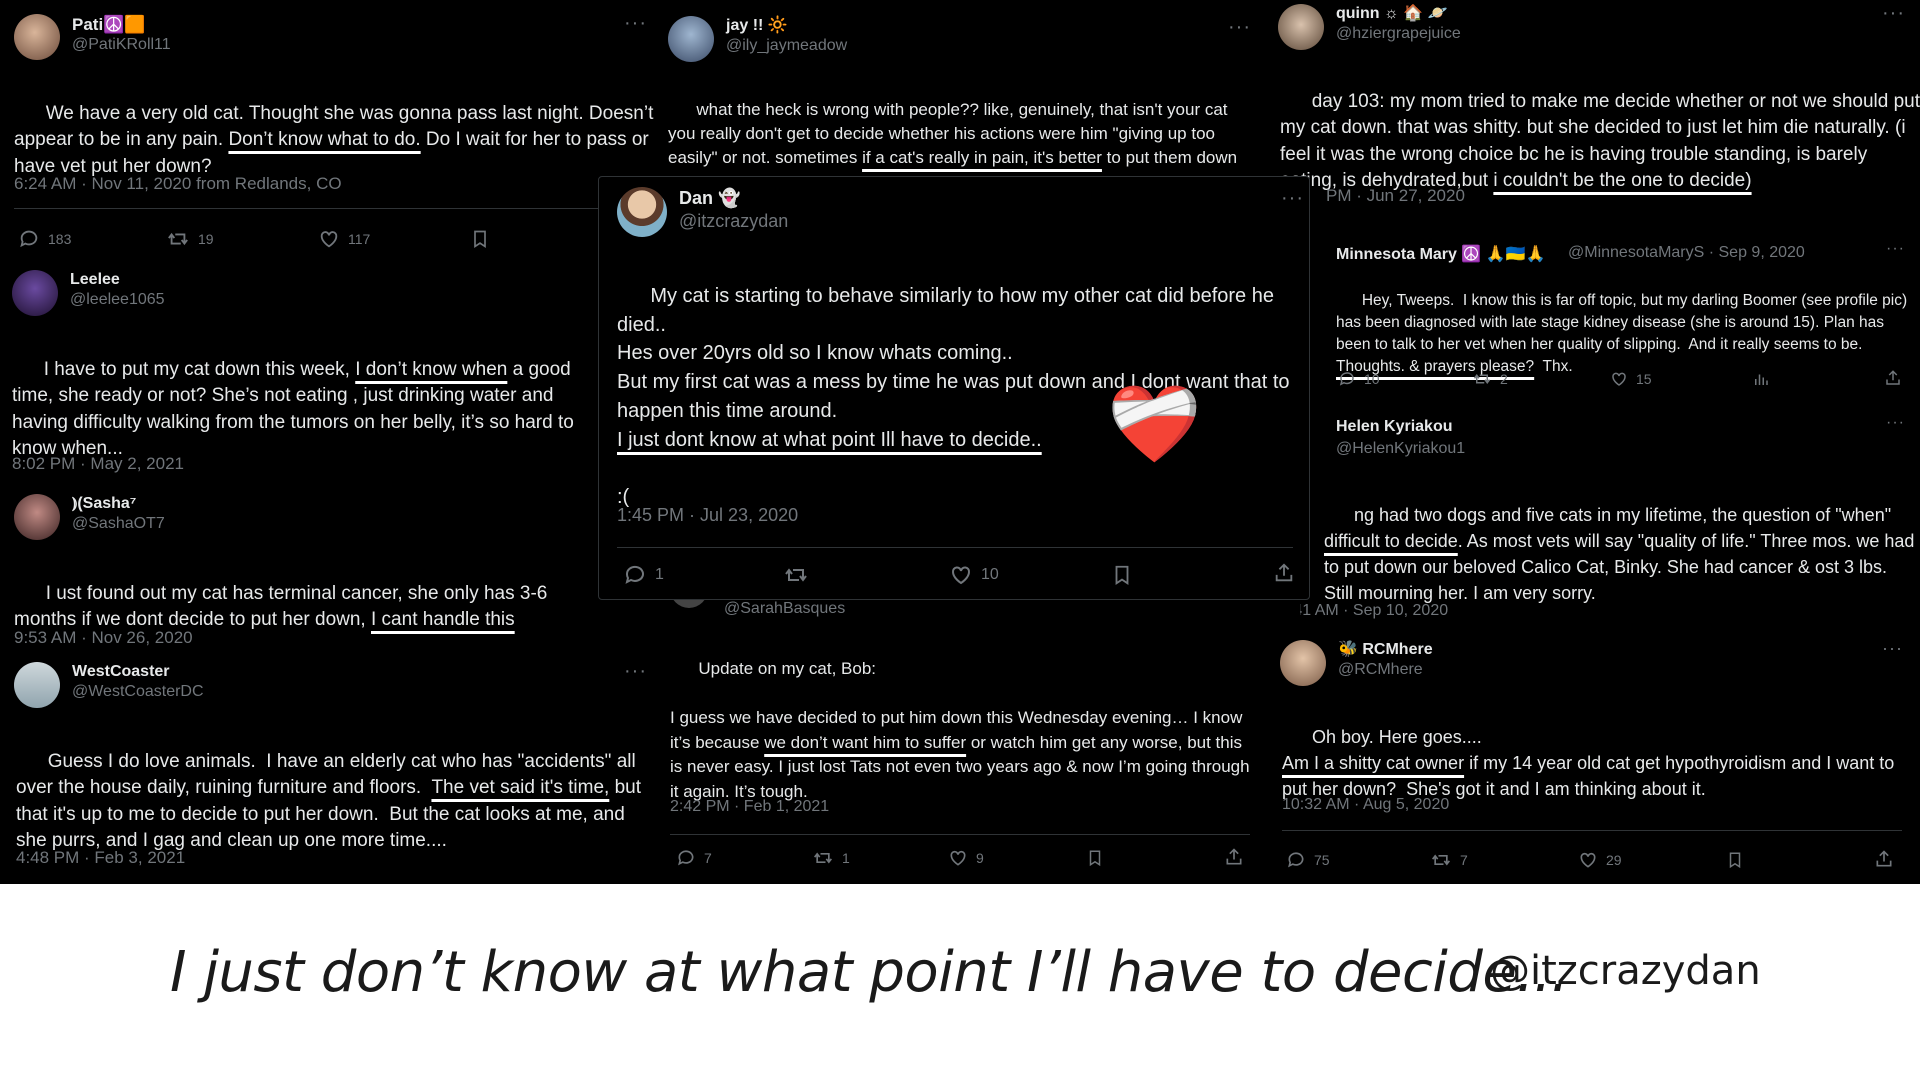  What do you see at coordinates (103, 638) in the screenshot?
I see `tweet-timestamp: 9:53 AM · Nov 26, 2020` at bounding box center [103, 638].